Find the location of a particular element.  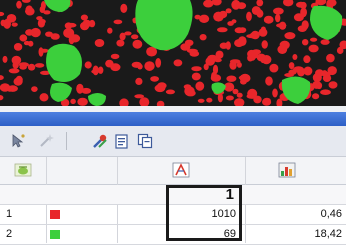

table-header is located at coordinates (173, 171).